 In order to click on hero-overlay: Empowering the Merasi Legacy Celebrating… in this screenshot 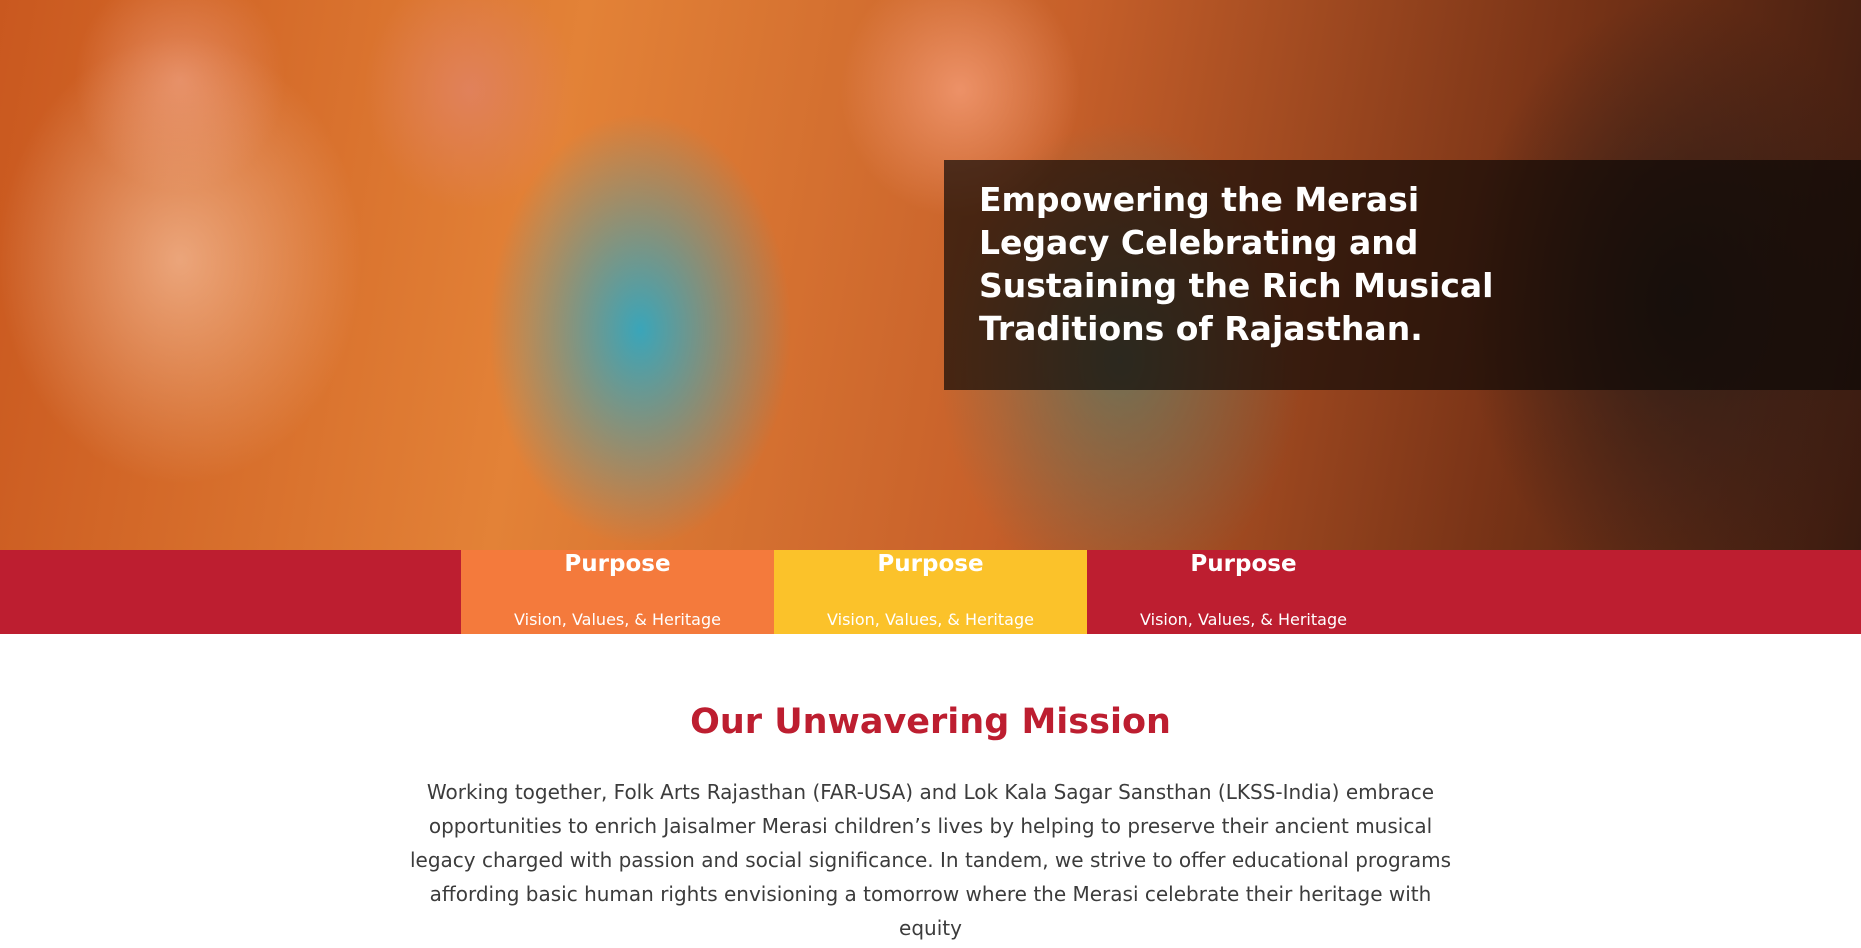, I will do `click(1402, 275)`.